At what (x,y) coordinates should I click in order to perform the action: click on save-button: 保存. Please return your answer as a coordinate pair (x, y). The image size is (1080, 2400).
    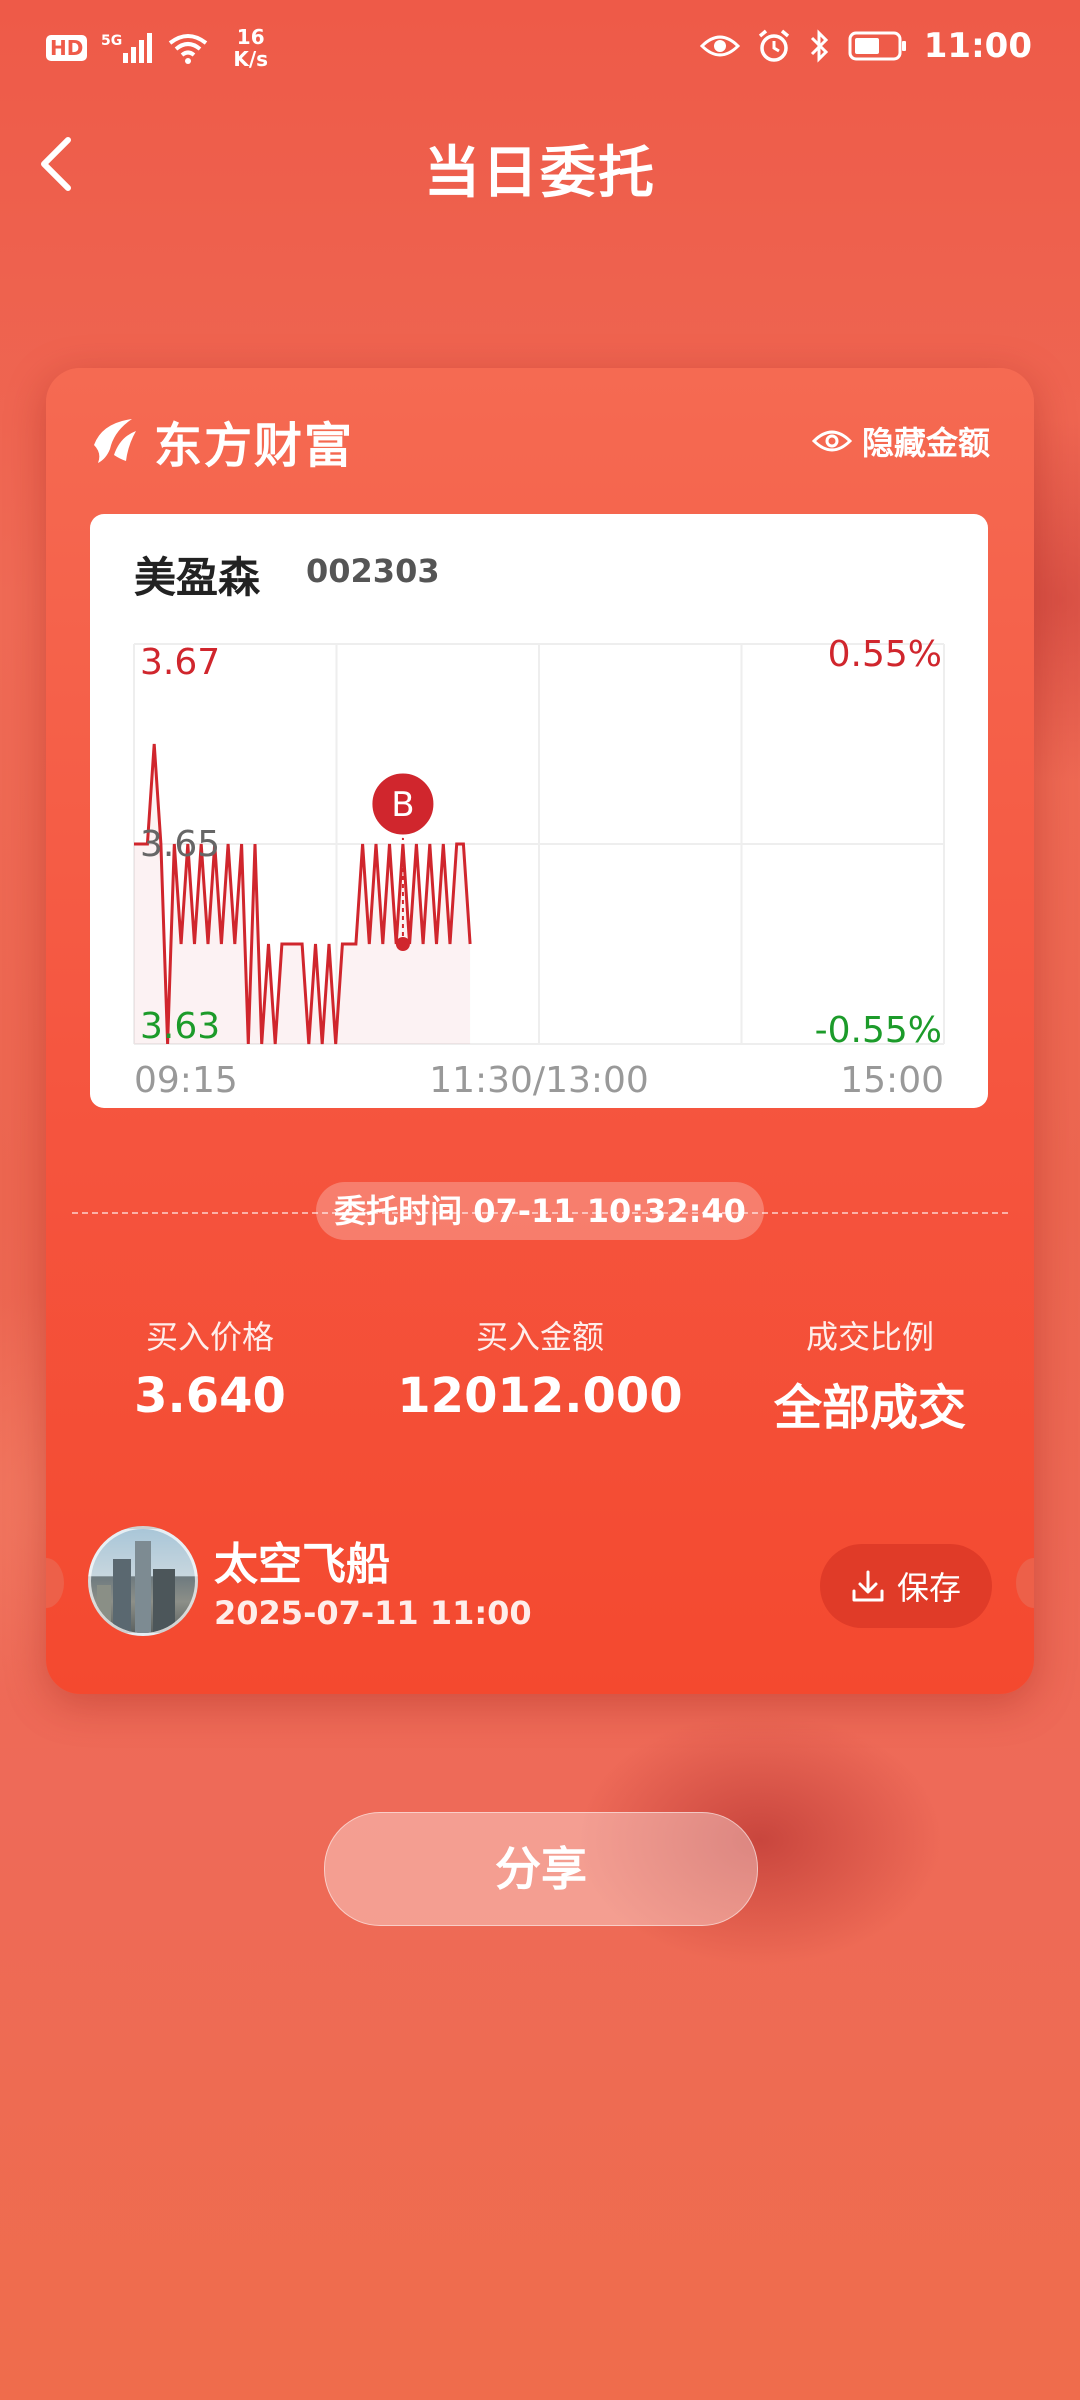
    Looking at the image, I should click on (906, 1586).